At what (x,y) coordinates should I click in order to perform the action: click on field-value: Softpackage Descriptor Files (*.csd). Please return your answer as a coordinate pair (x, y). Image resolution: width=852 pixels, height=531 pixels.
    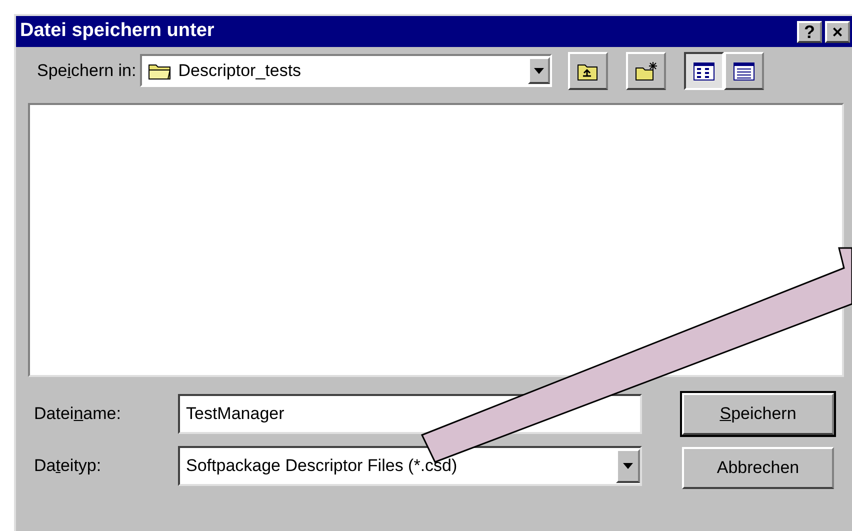
    Looking at the image, I should click on (322, 466).